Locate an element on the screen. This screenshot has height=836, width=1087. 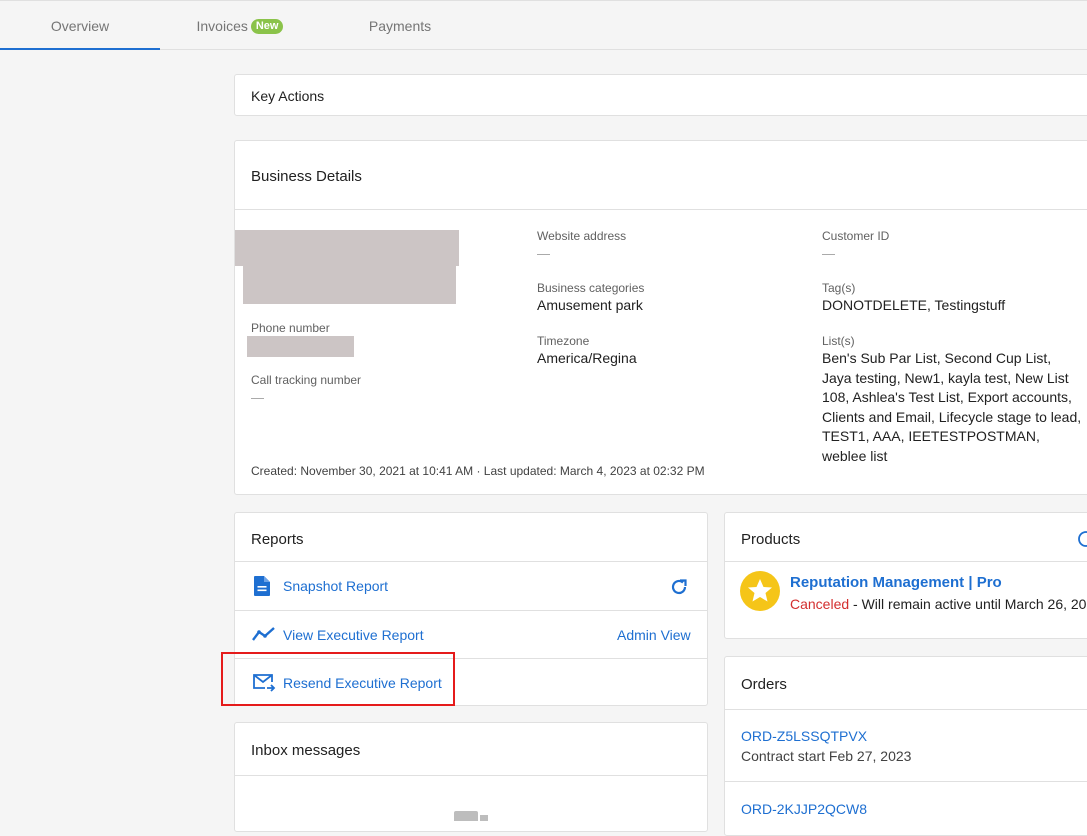
refresh-icon is located at coordinates (679, 587).